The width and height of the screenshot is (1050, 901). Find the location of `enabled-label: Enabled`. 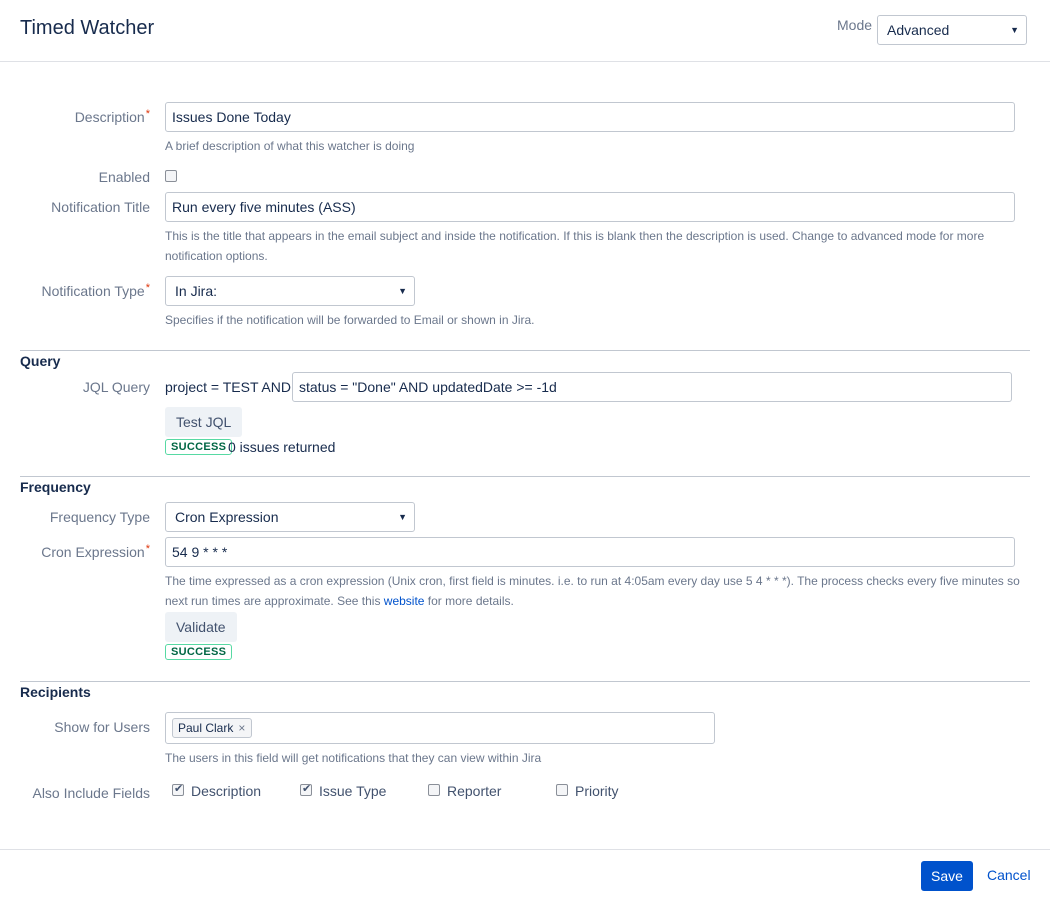

enabled-label: Enabled is located at coordinates (124, 177).